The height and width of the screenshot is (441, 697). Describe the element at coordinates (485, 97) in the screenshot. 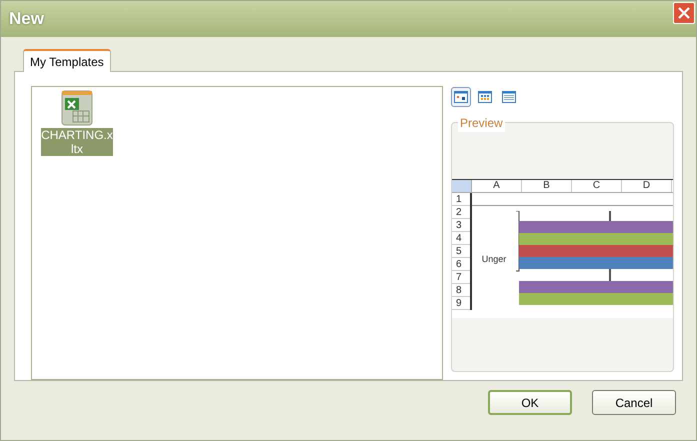

I see `small-icons-view-icon` at that location.